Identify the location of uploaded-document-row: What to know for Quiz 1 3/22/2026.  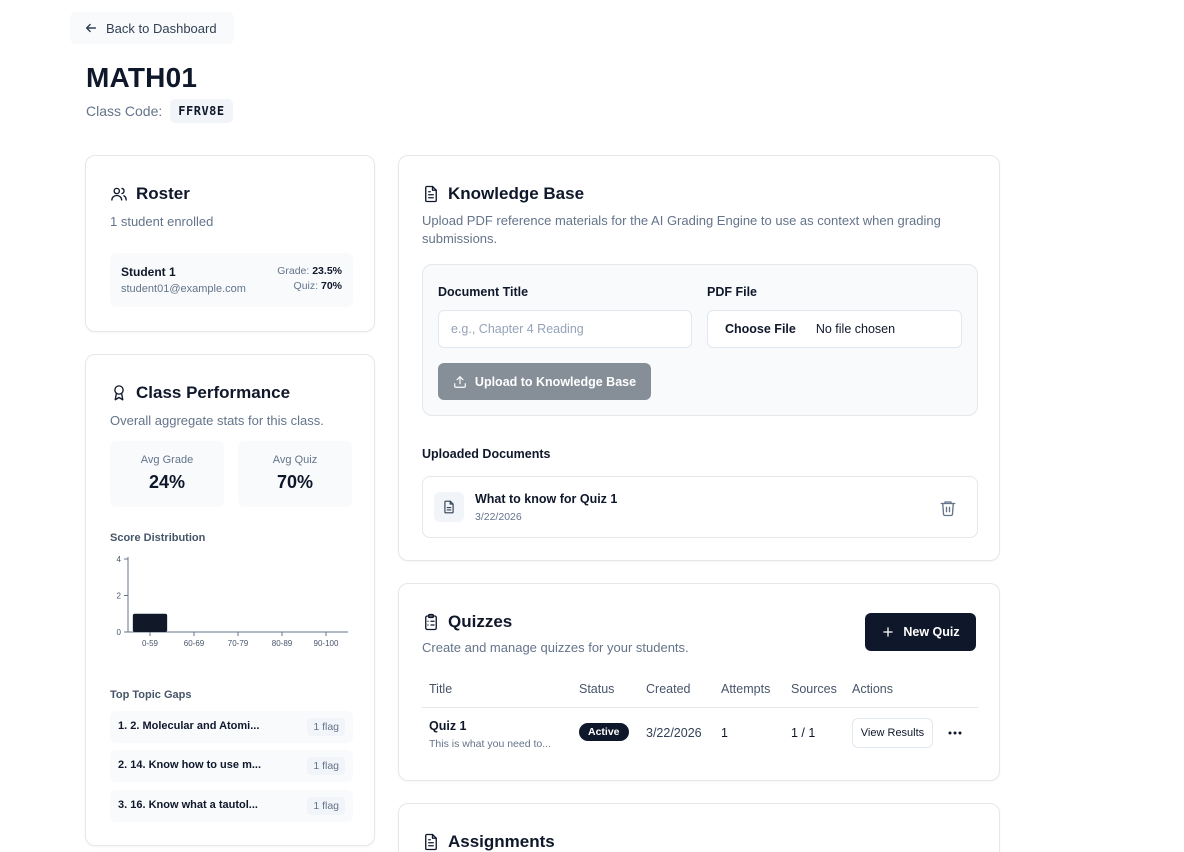
(700, 507).